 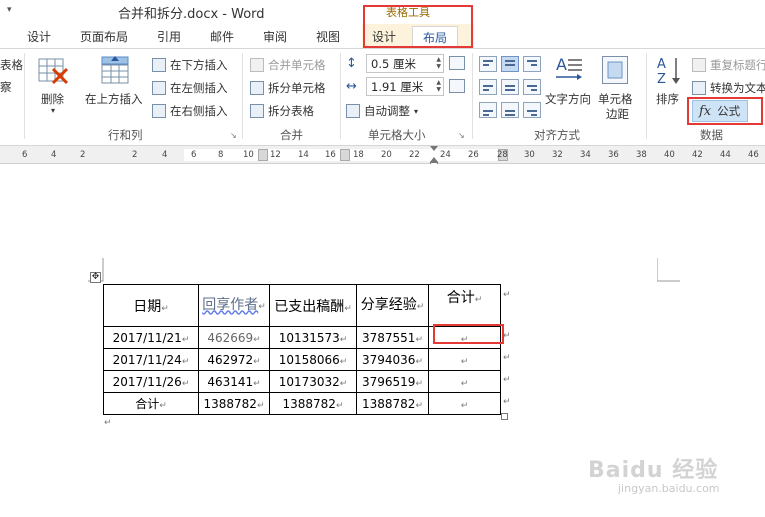 I want to click on tab-page-layout: 页面布局, so click(x=104, y=36).